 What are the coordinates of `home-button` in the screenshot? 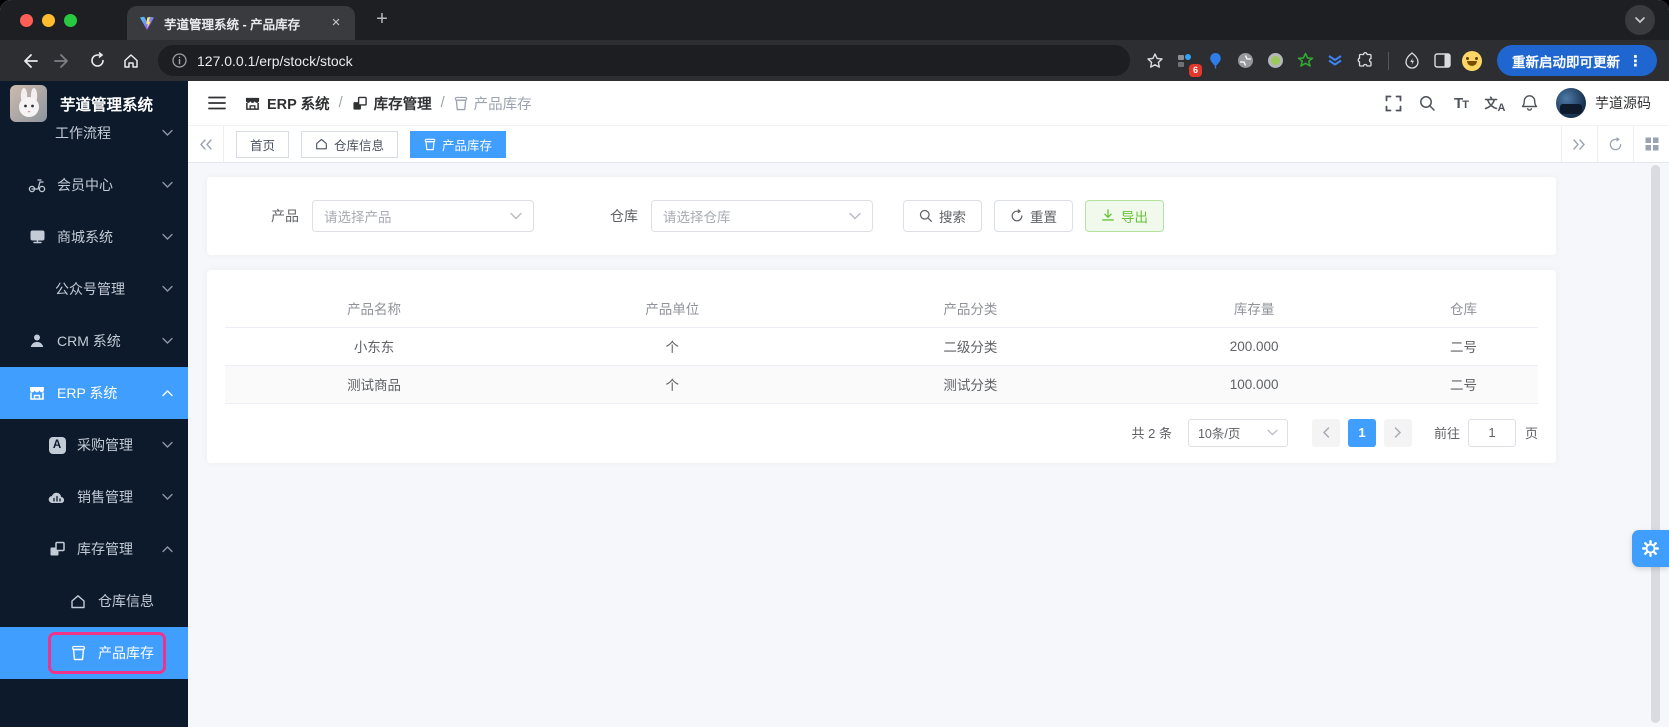 It's located at (131, 61).